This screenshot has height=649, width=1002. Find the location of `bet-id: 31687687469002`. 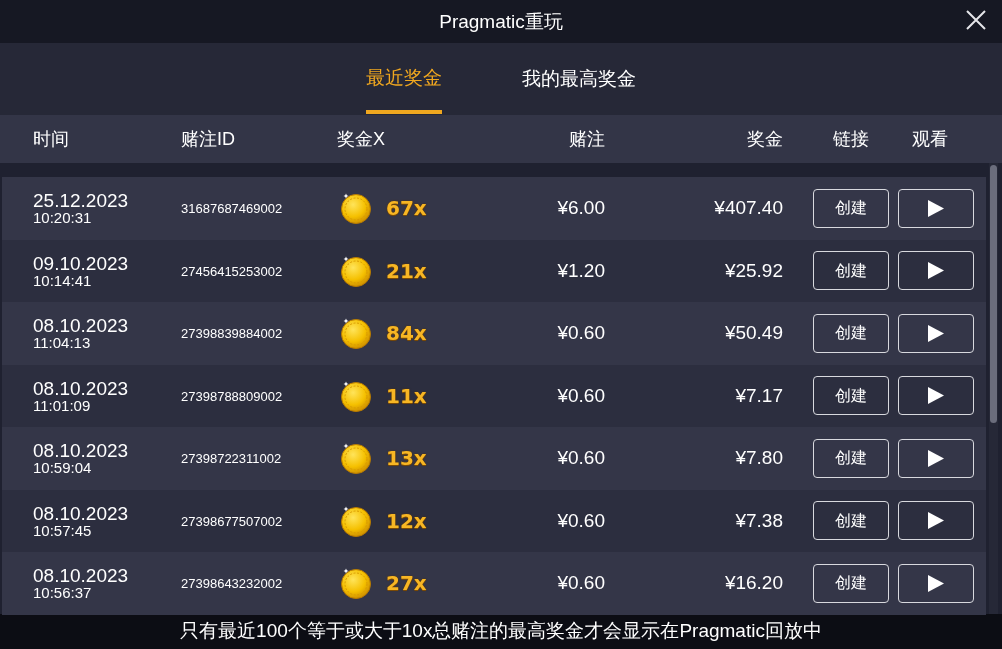

bet-id: 31687687469002 is located at coordinates (232, 209).